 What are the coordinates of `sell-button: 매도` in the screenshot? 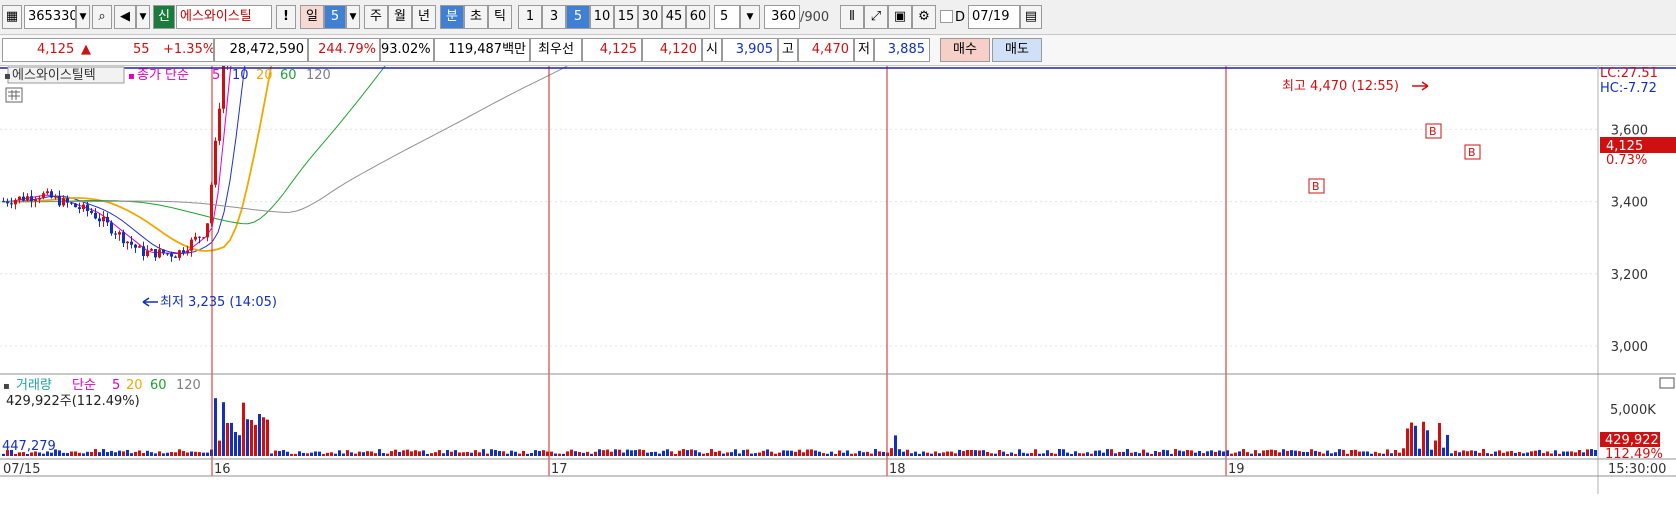 It's located at (1017, 50).